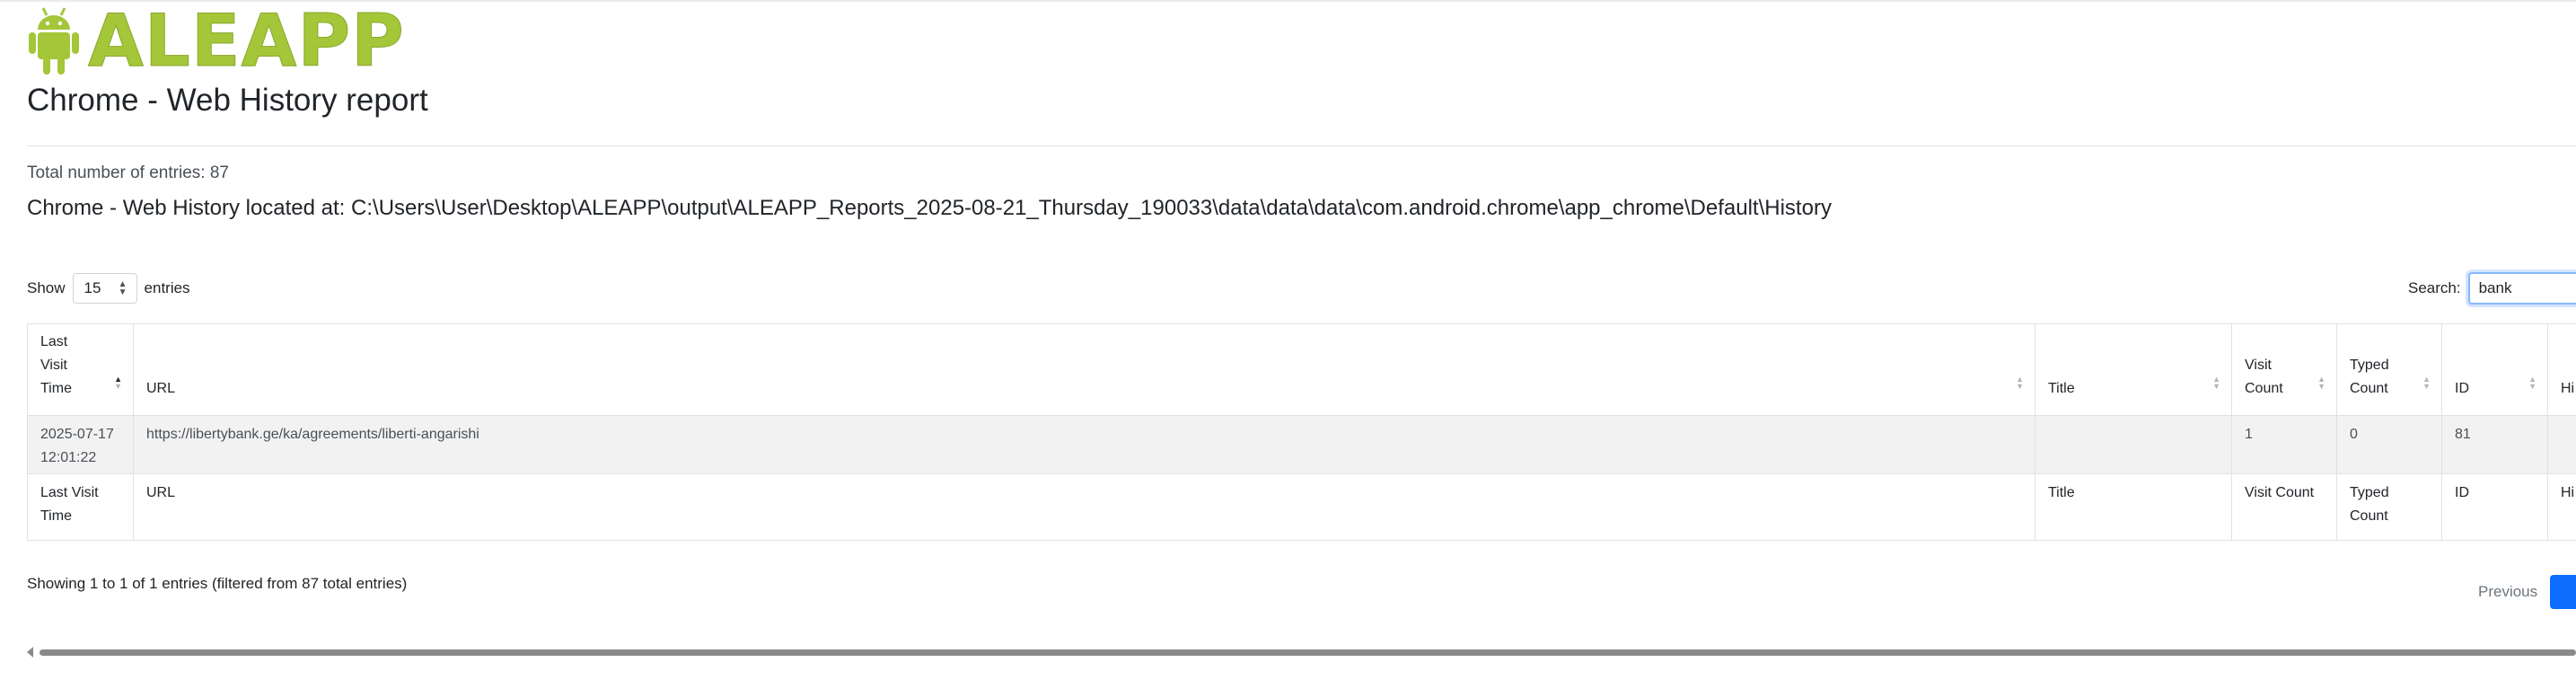  What do you see at coordinates (2521, 288) in the screenshot?
I see `search-input: bank` at bounding box center [2521, 288].